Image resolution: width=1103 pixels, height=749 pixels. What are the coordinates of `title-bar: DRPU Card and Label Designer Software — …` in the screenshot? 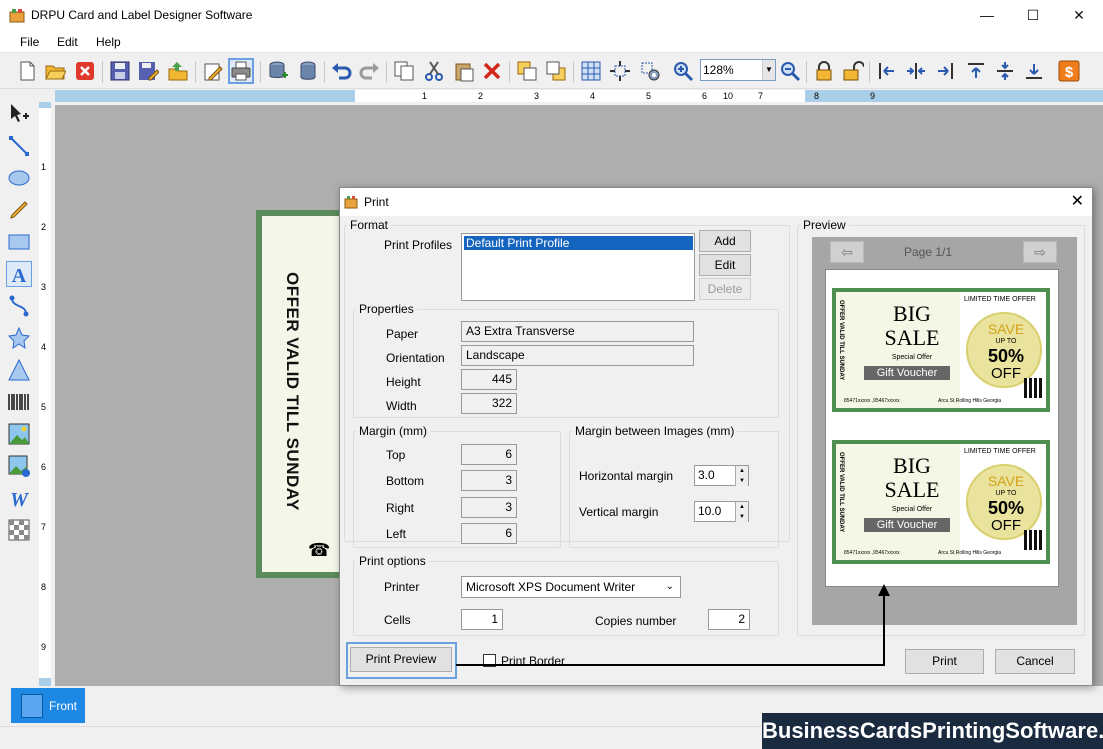 It's located at (551, 15).